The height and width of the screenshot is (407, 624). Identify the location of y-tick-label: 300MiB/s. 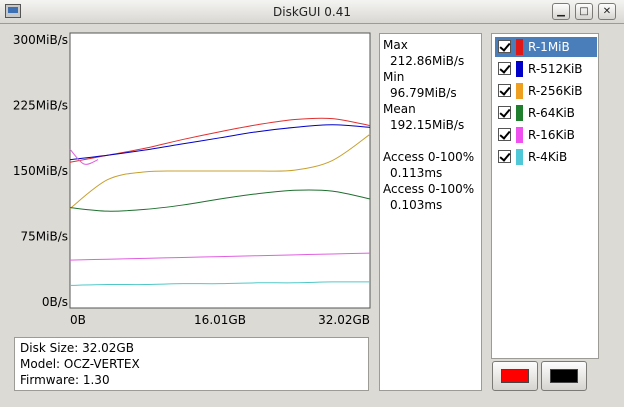
(40, 40).